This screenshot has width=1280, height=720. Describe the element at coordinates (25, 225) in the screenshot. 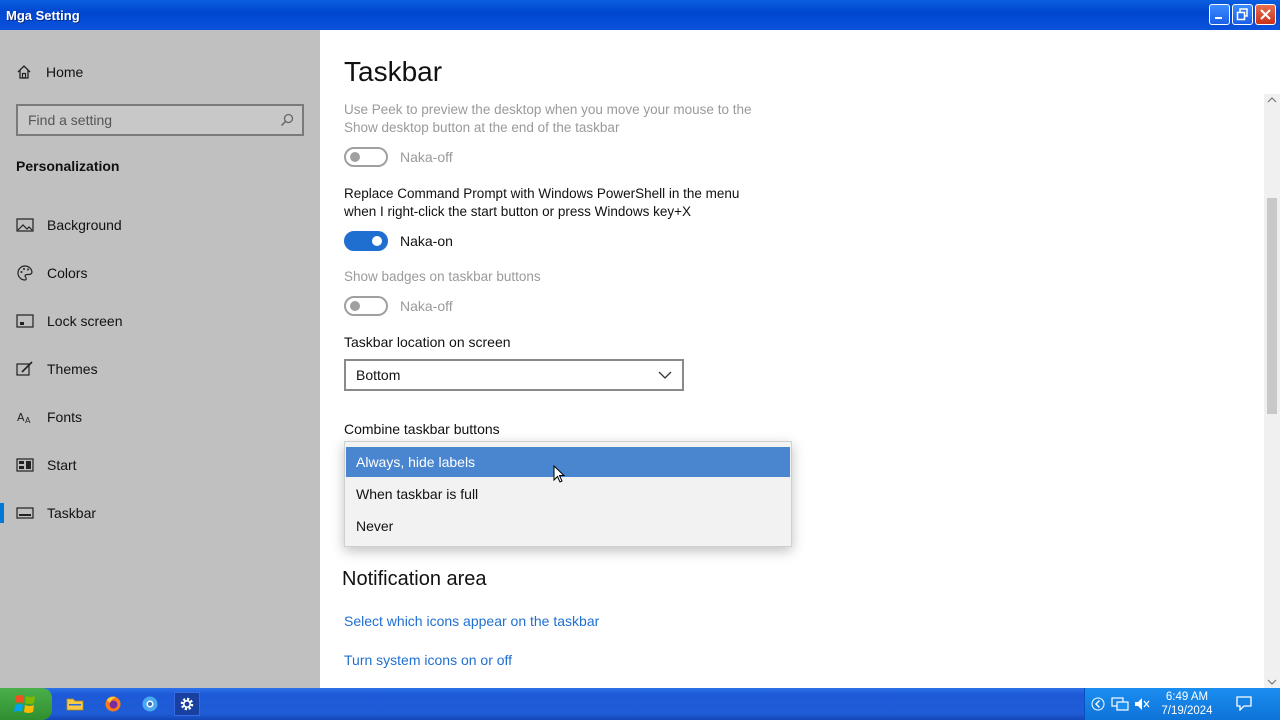

I see `picture-icon` at that location.